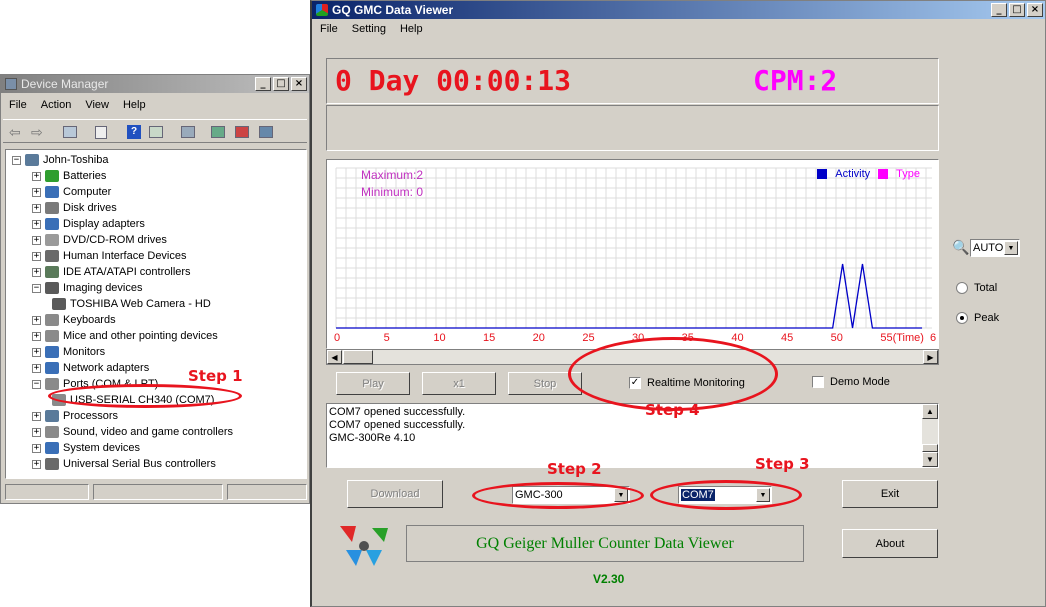 The height and width of the screenshot is (607, 1046). What do you see at coordinates (1011, 248) in the screenshot?
I see `chevron-down-icon: ▼` at bounding box center [1011, 248].